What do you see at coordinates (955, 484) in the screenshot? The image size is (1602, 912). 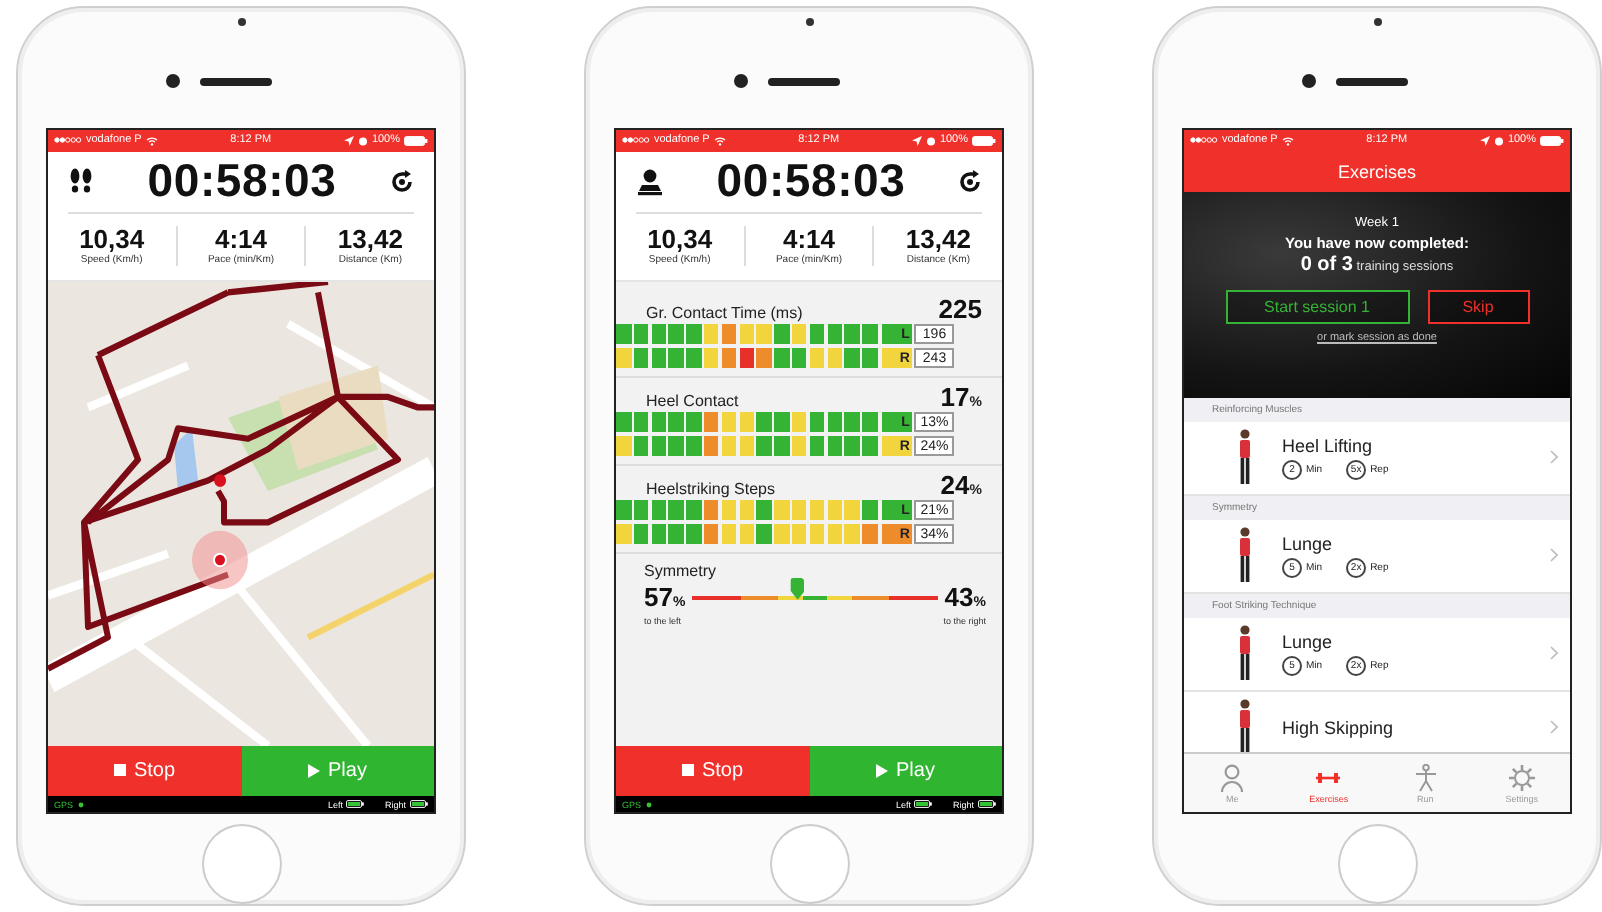 I see `metric-value: 24` at bounding box center [955, 484].